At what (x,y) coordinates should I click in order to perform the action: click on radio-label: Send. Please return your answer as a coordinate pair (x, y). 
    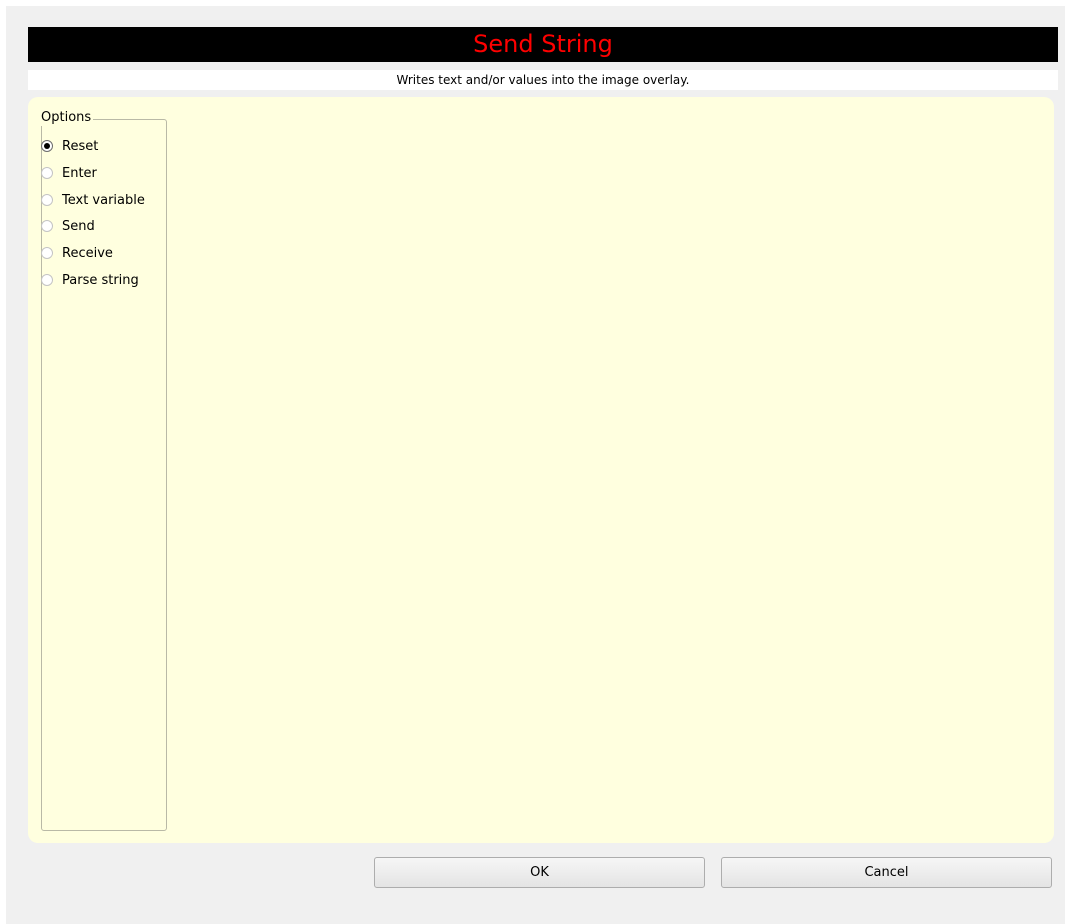
    Looking at the image, I should click on (78, 226).